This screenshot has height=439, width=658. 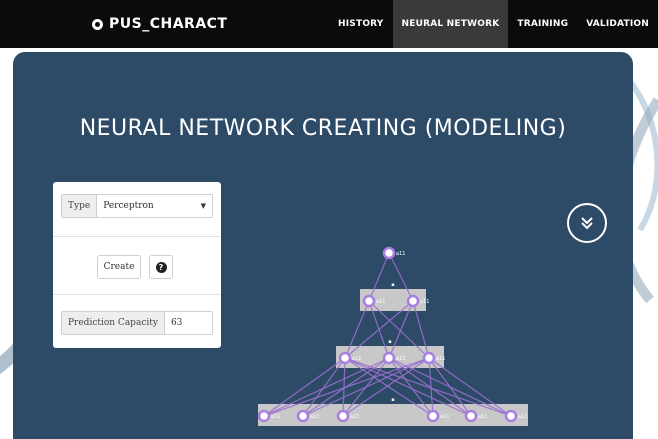 What do you see at coordinates (97, 24) in the screenshot?
I see `circle-logo-icon` at bounding box center [97, 24].